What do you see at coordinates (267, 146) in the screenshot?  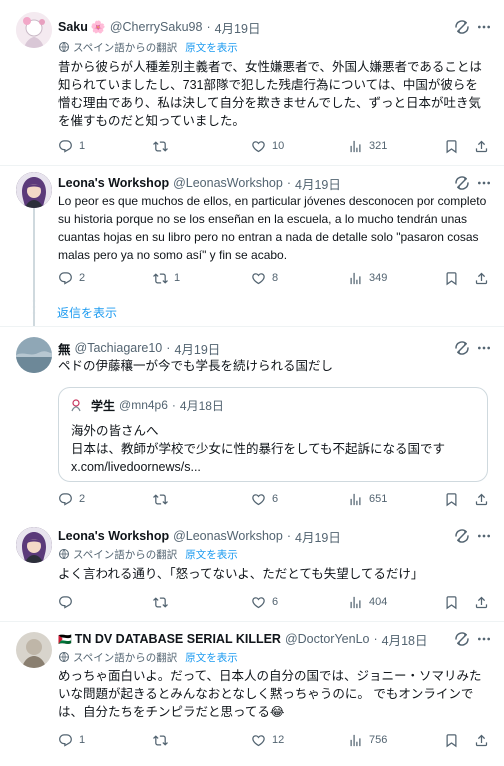 I see `like-button: 10` at bounding box center [267, 146].